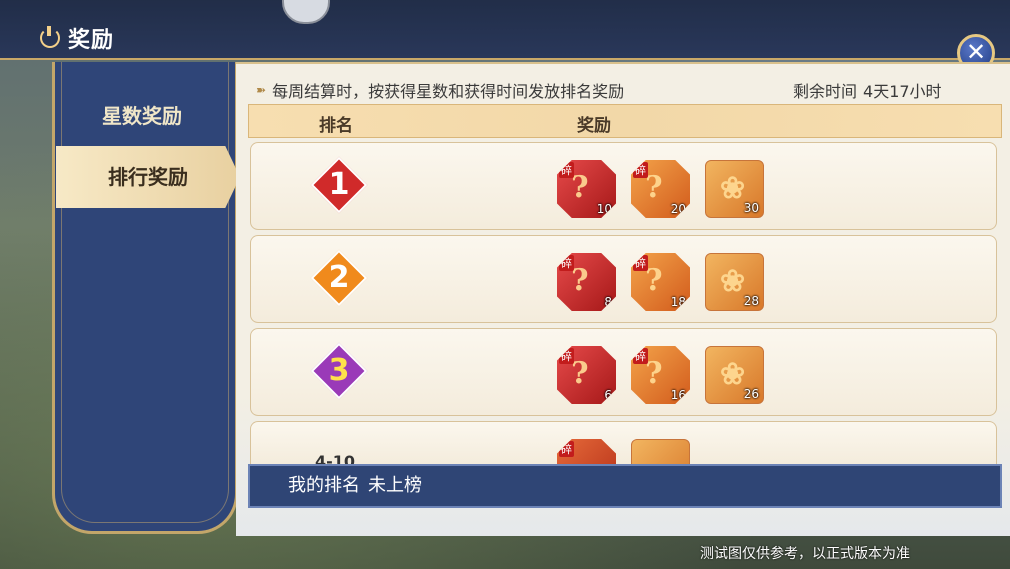 The height and width of the screenshot is (569, 1010). Describe the element at coordinates (902, 91) in the screenshot. I see `remaining-value: 4天17小时` at that location.